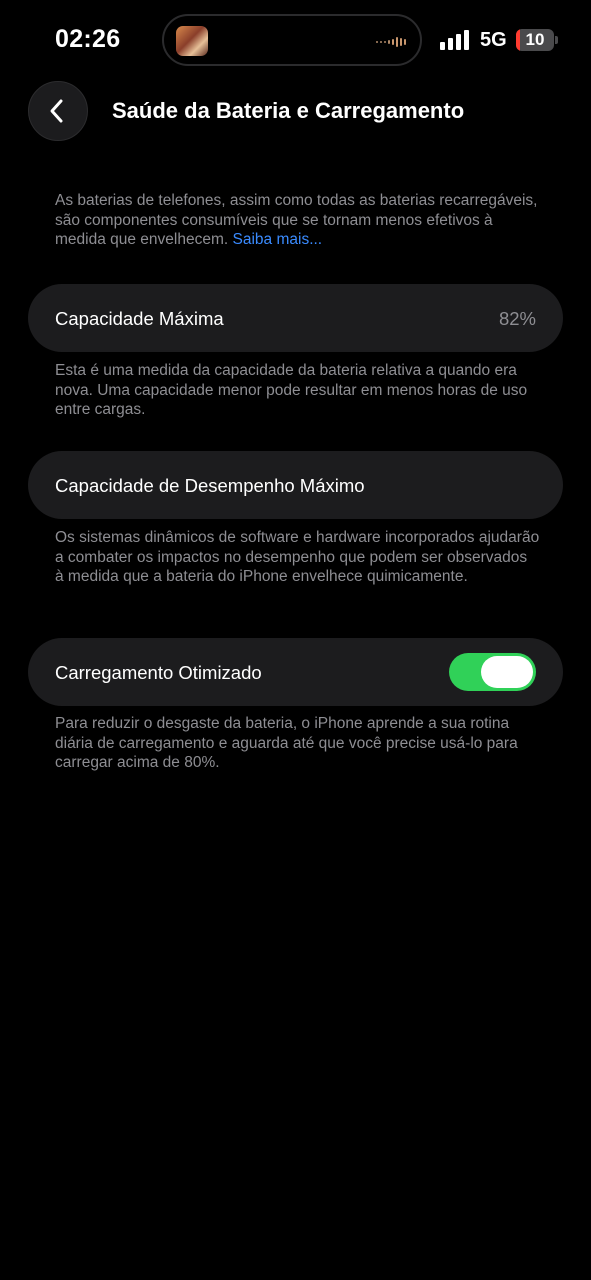  Describe the element at coordinates (556, 40) in the screenshot. I see `battery-nub` at that location.